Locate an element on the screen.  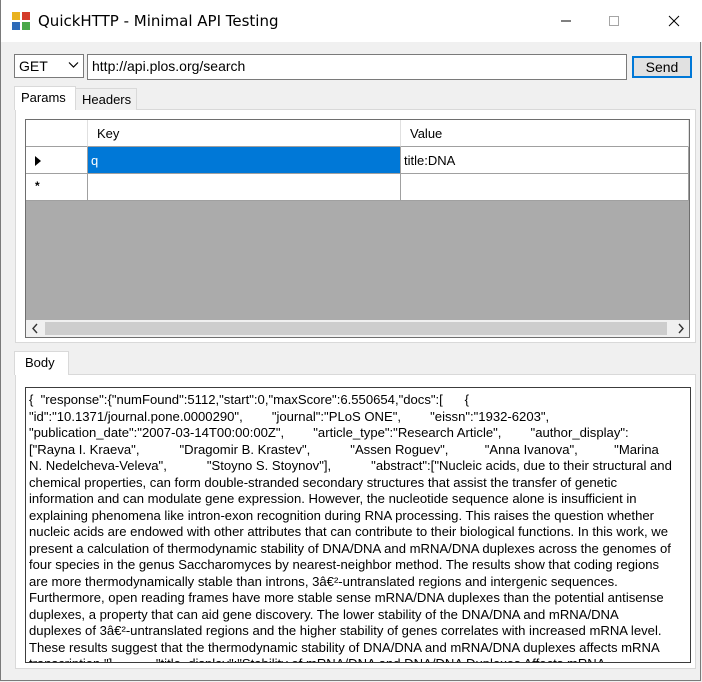
tab-params: Params is located at coordinates (45, 98).